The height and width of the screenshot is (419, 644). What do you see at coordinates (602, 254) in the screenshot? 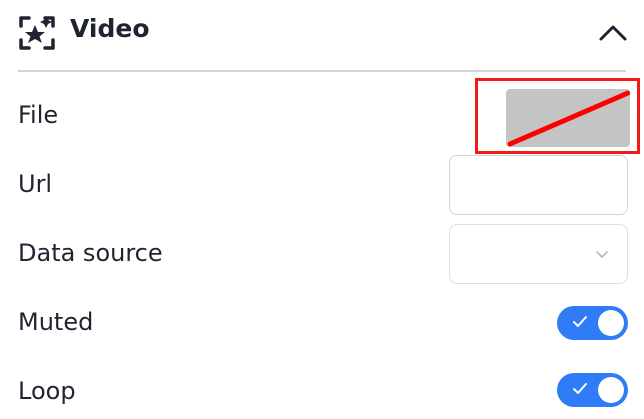
I see `chevron-down-icon` at bounding box center [602, 254].